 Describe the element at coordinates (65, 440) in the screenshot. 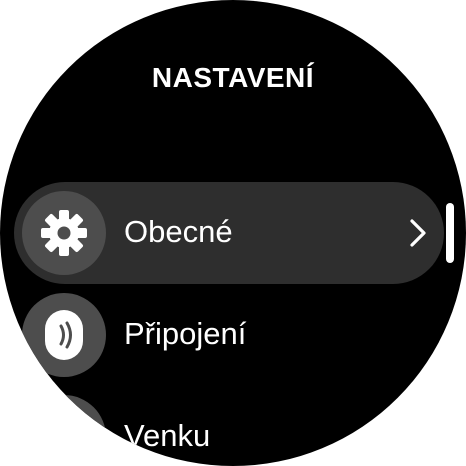

I see `outdoor-icon` at that location.